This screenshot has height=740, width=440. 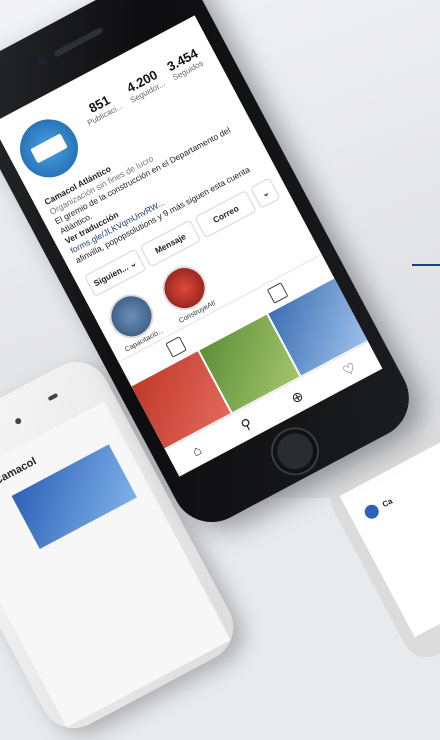 What do you see at coordinates (349, 369) in the screenshot?
I see `heart-icon: ♡` at bounding box center [349, 369].